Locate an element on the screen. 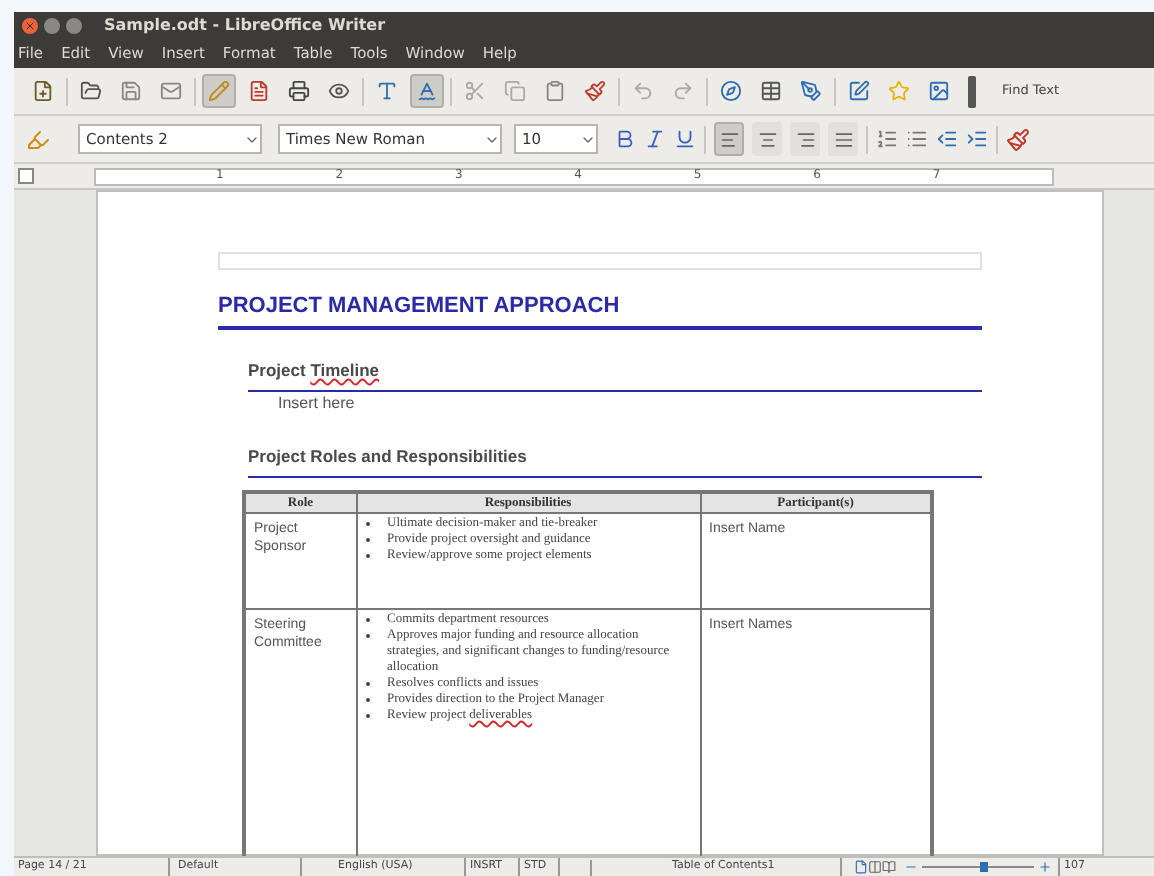 This screenshot has width=1154, height=876. italic-icon is located at coordinates (655, 139).